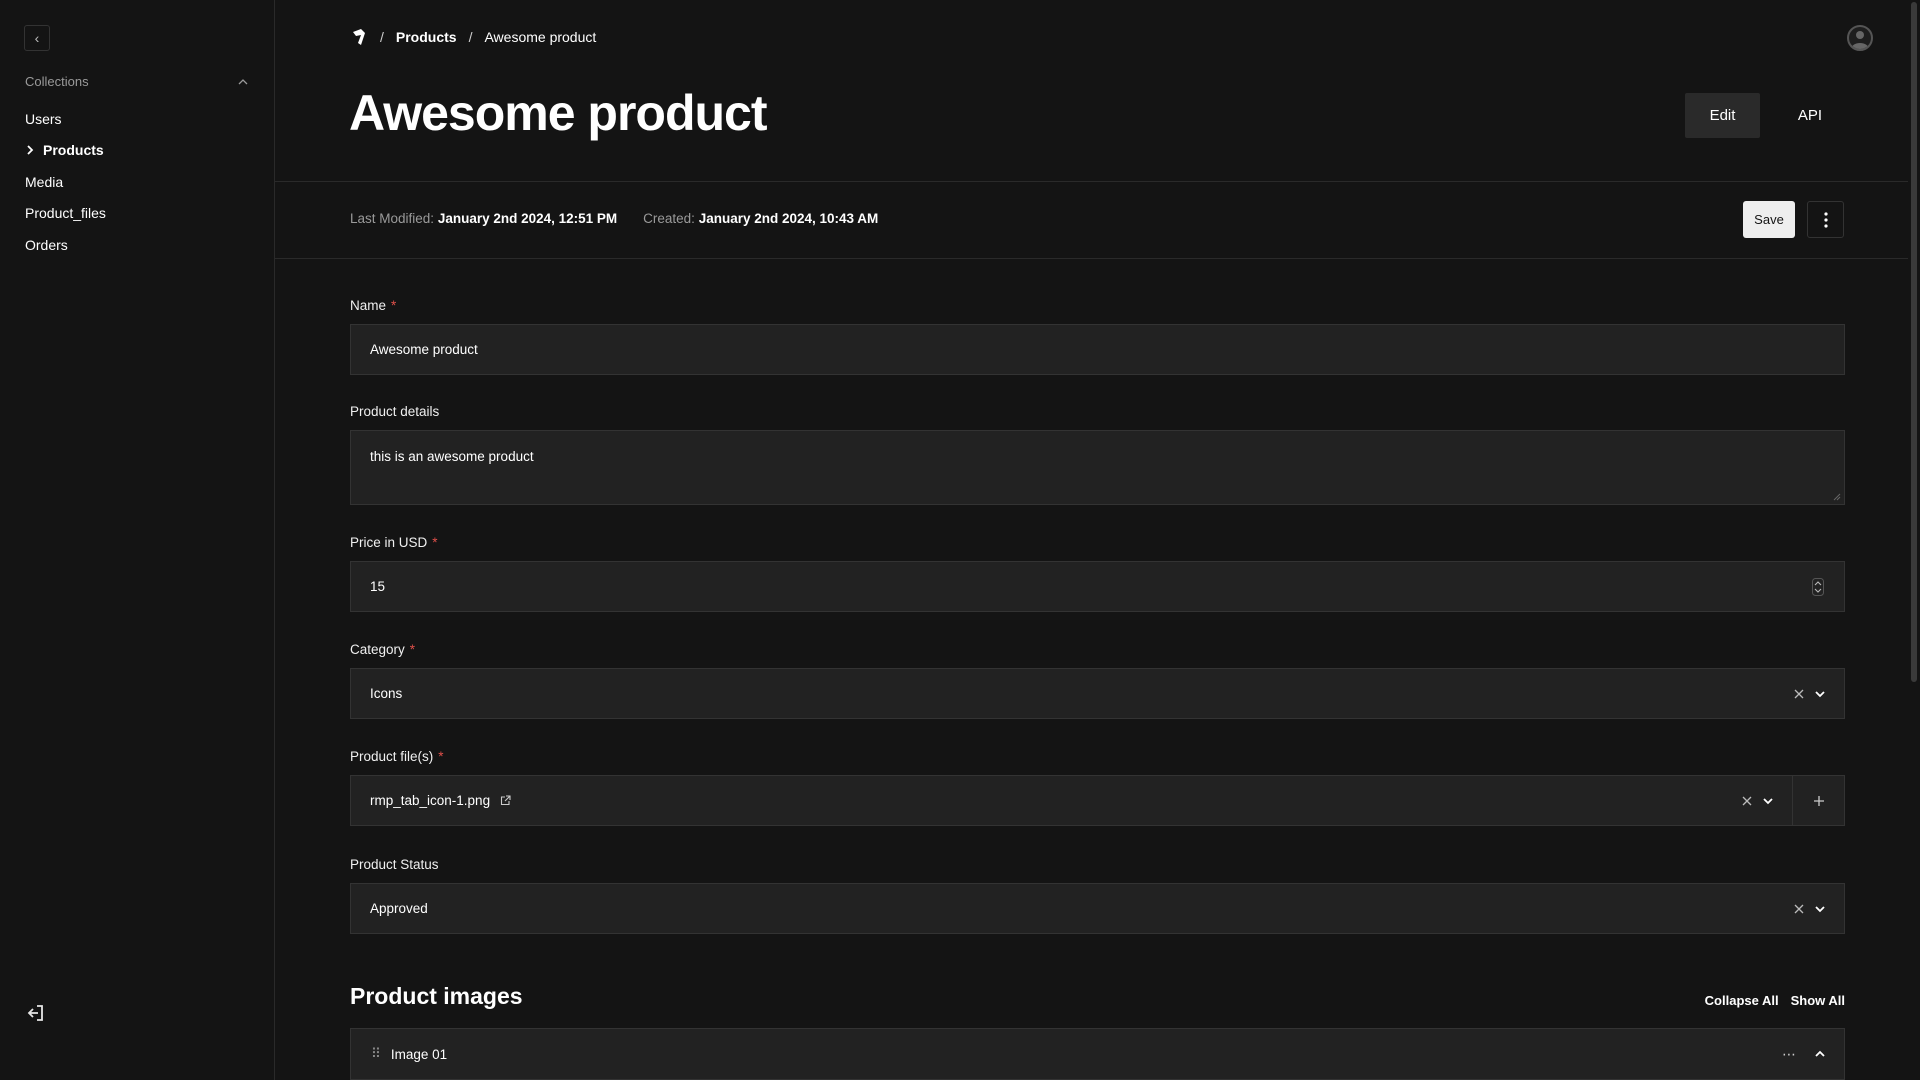 Image resolution: width=1920 pixels, height=1080 pixels. What do you see at coordinates (373, 305) in the screenshot?
I see `name-label: Name *` at bounding box center [373, 305].